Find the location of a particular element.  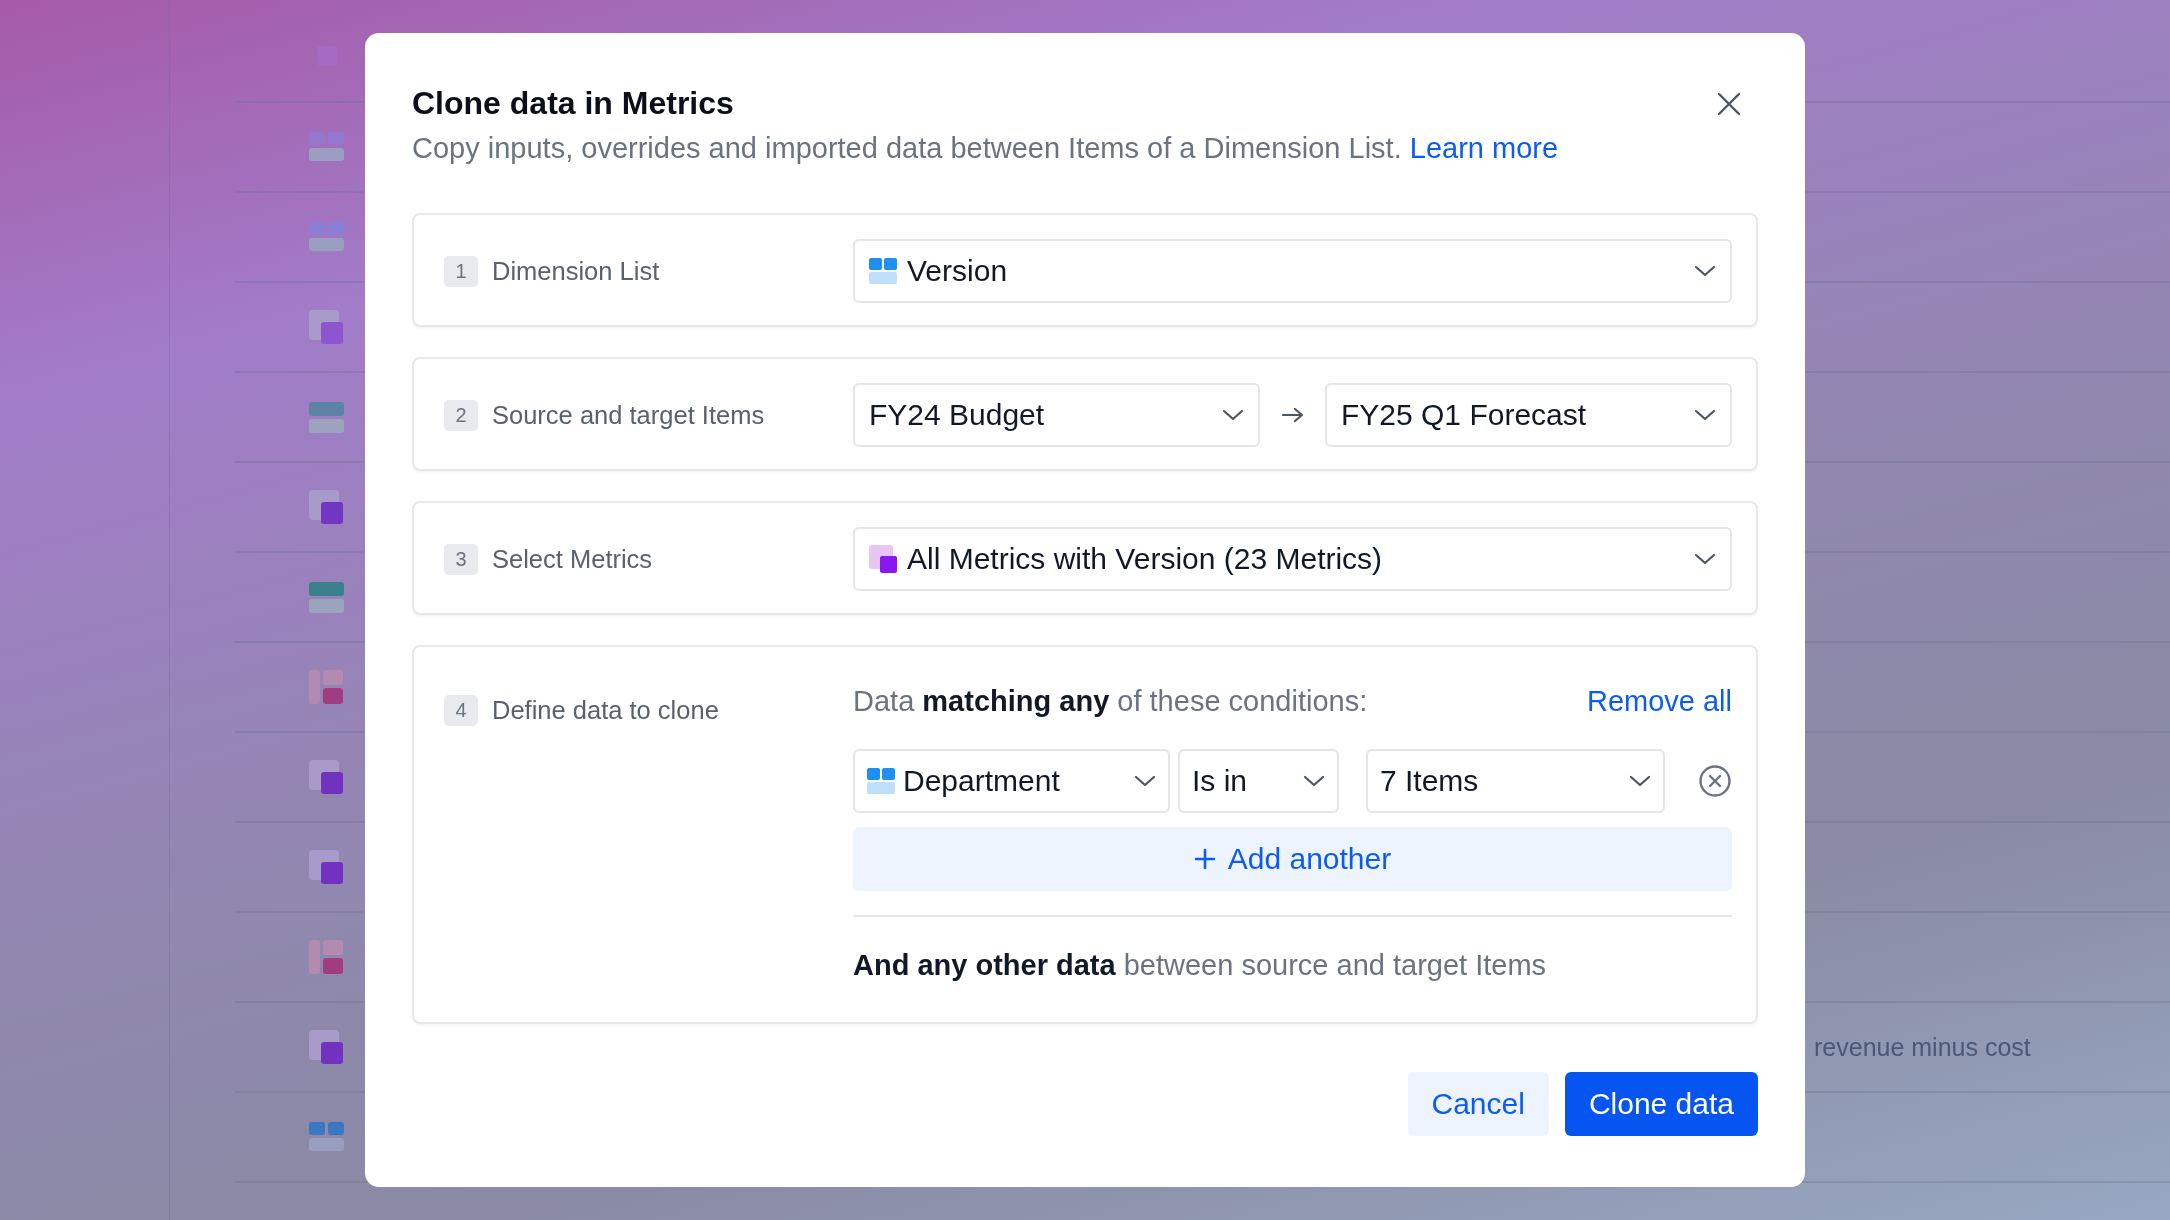

target-dropdown: FY25 Q1 Forecast is located at coordinates (1528, 415).